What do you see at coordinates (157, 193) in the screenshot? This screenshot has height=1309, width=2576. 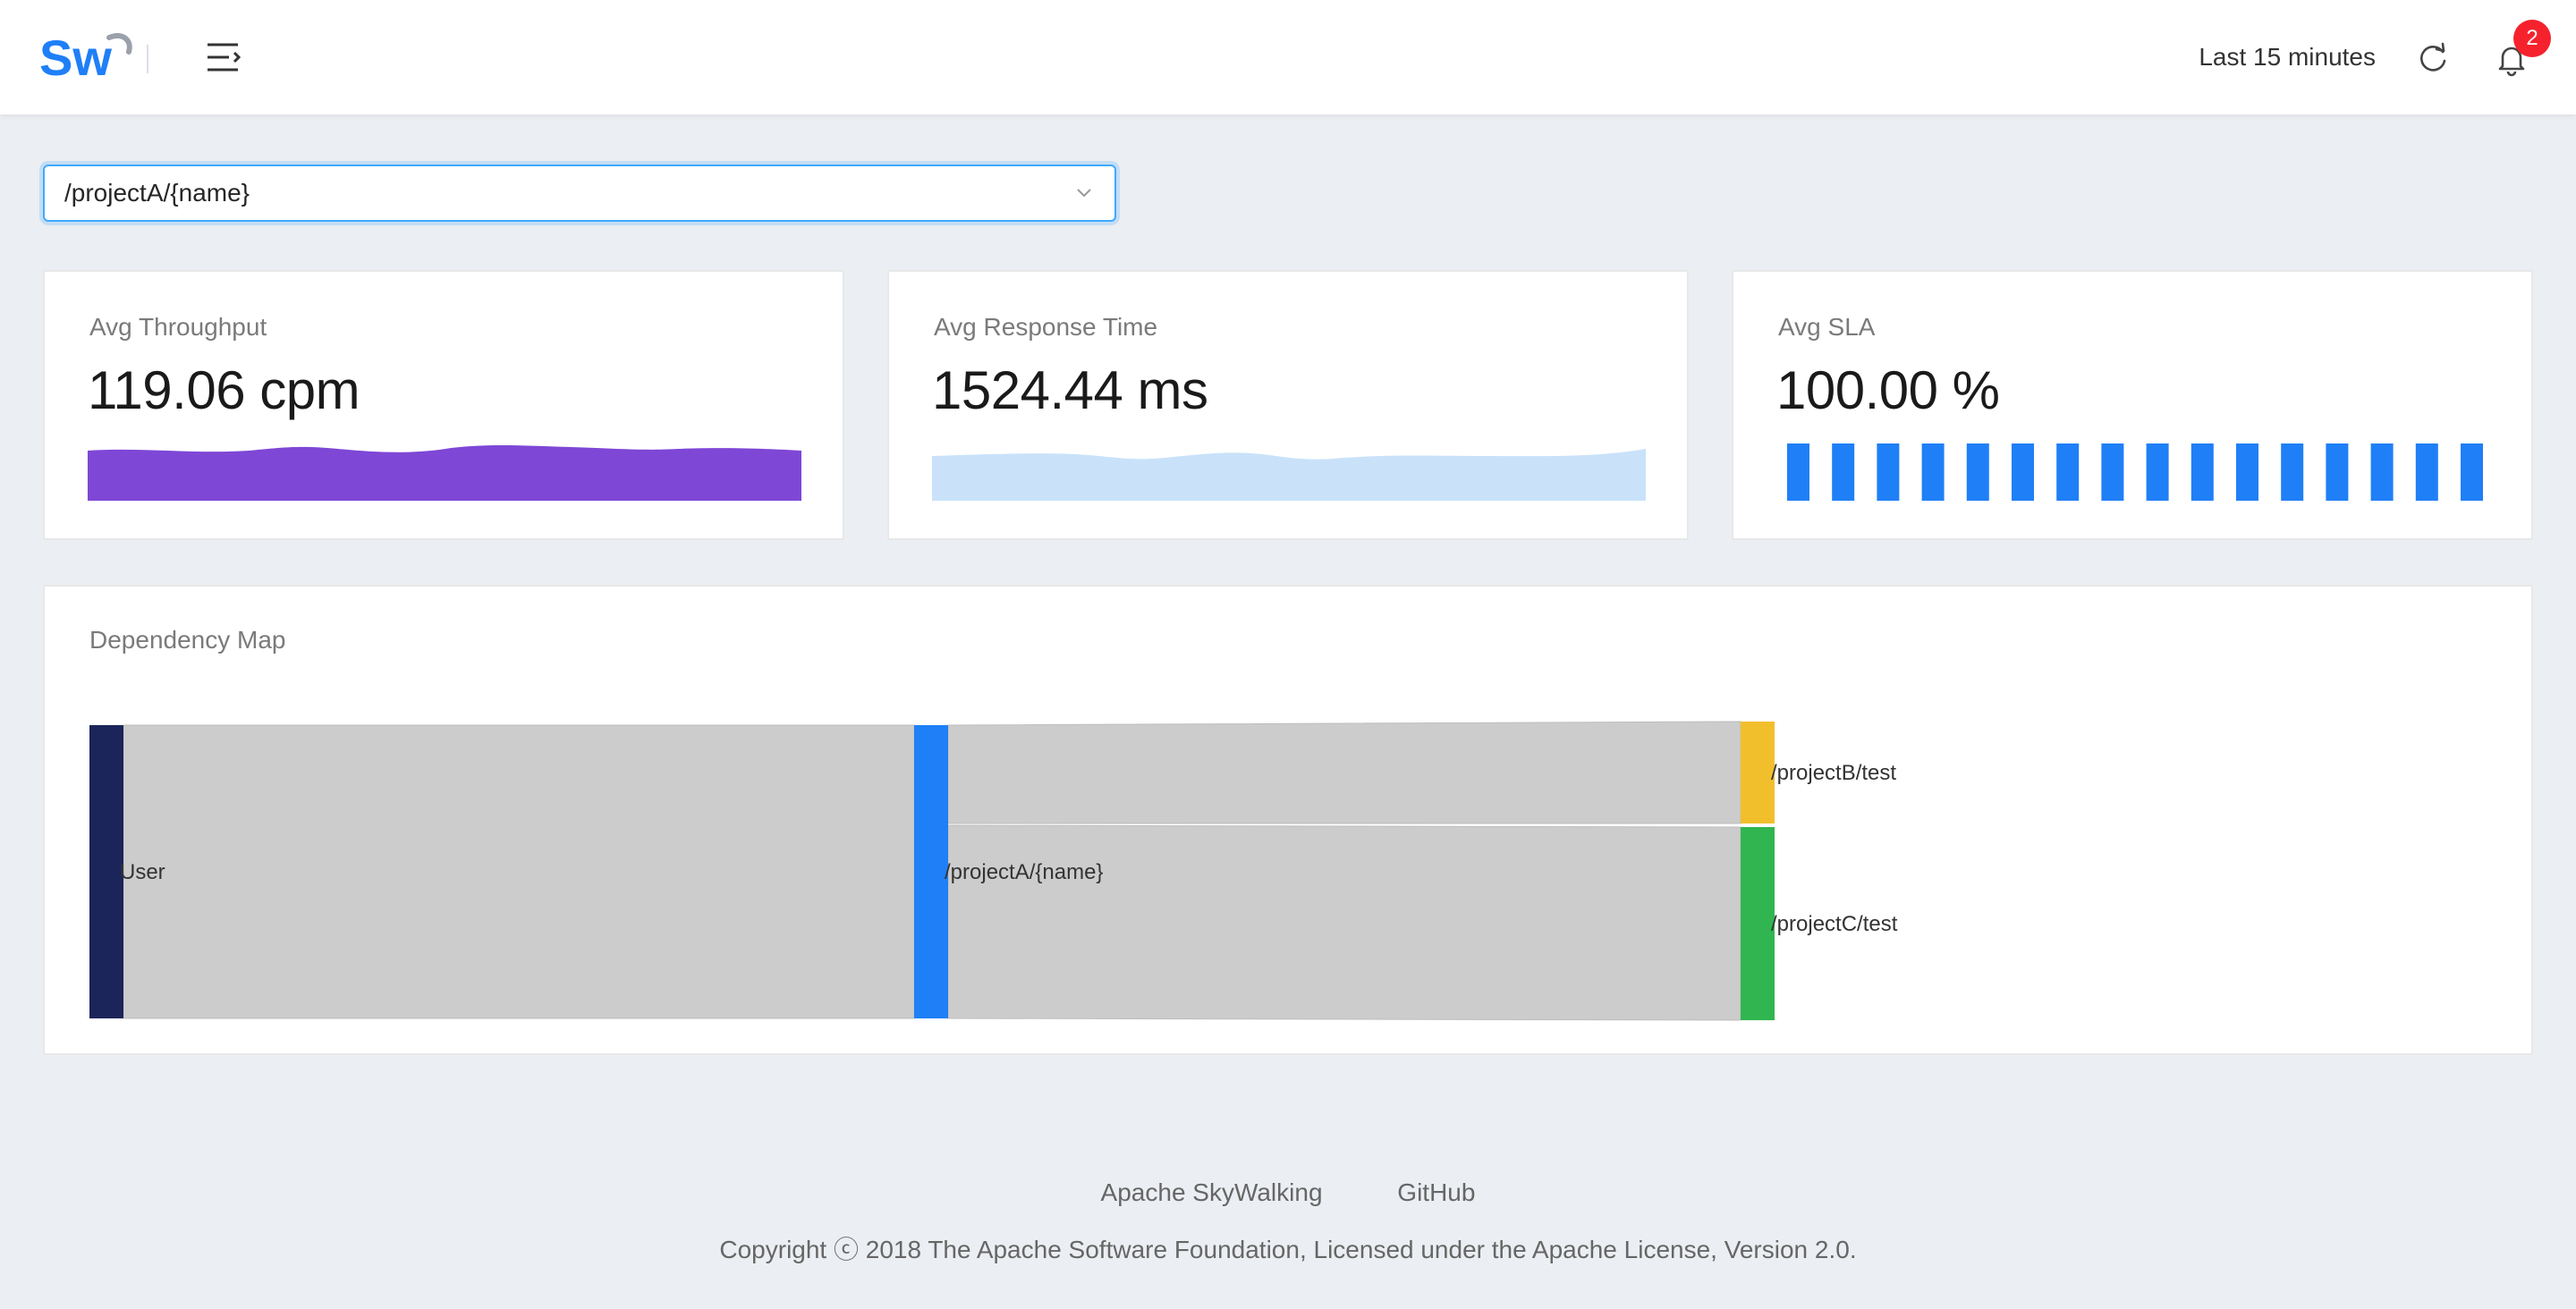 I see `endpoint-select-value: /projectA/{name}` at bounding box center [157, 193].